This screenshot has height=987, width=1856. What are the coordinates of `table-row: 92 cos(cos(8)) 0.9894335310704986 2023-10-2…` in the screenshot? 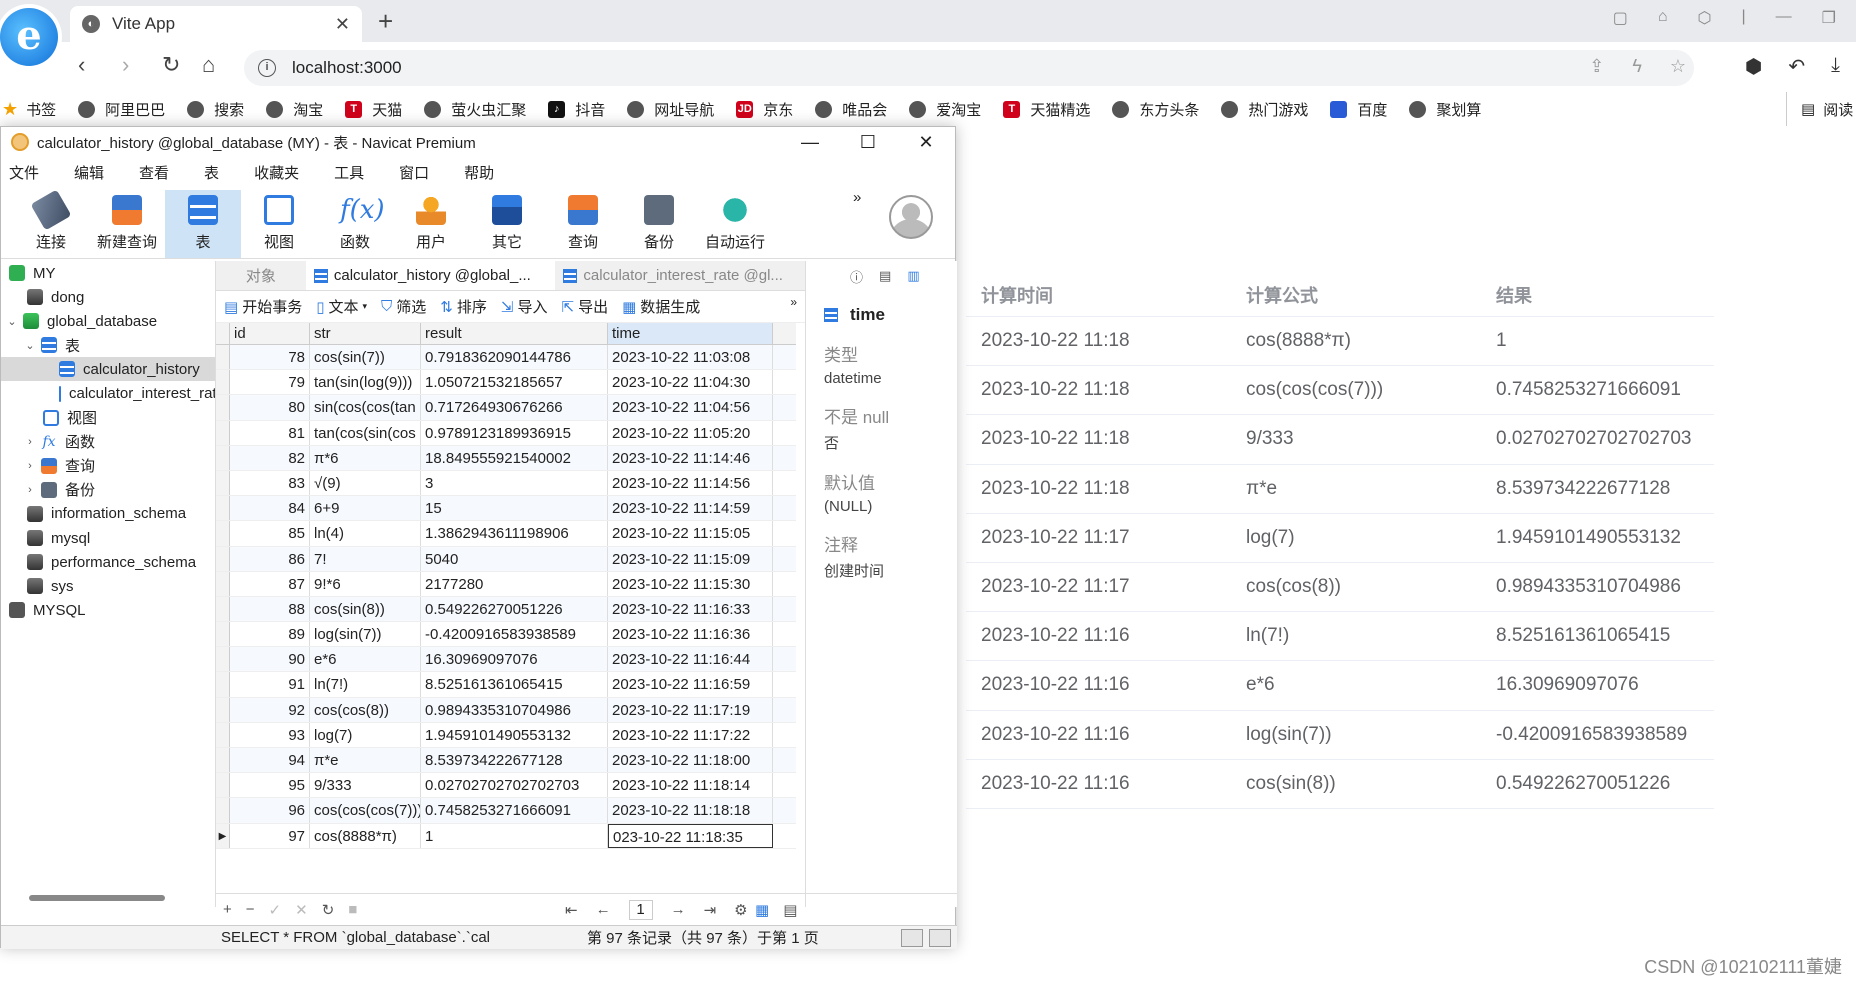 It's located at (506, 710).